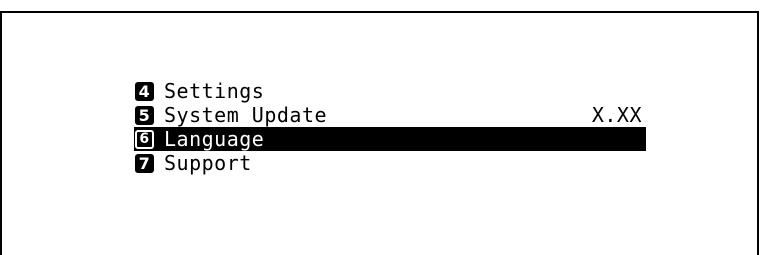  What do you see at coordinates (390, 91) in the screenshot?
I see `menu-item-settings: 4 Settings` at bounding box center [390, 91].